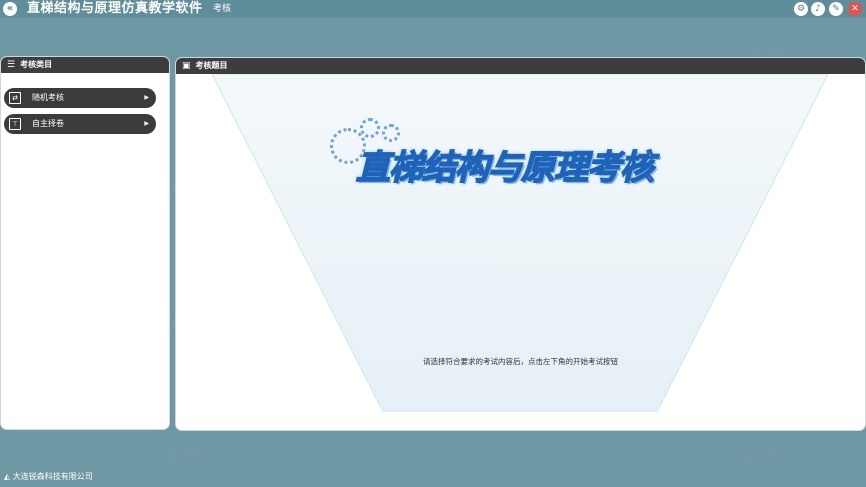 The image size is (866, 487). I want to click on select-paper-icon: ⊤, so click(15, 124).